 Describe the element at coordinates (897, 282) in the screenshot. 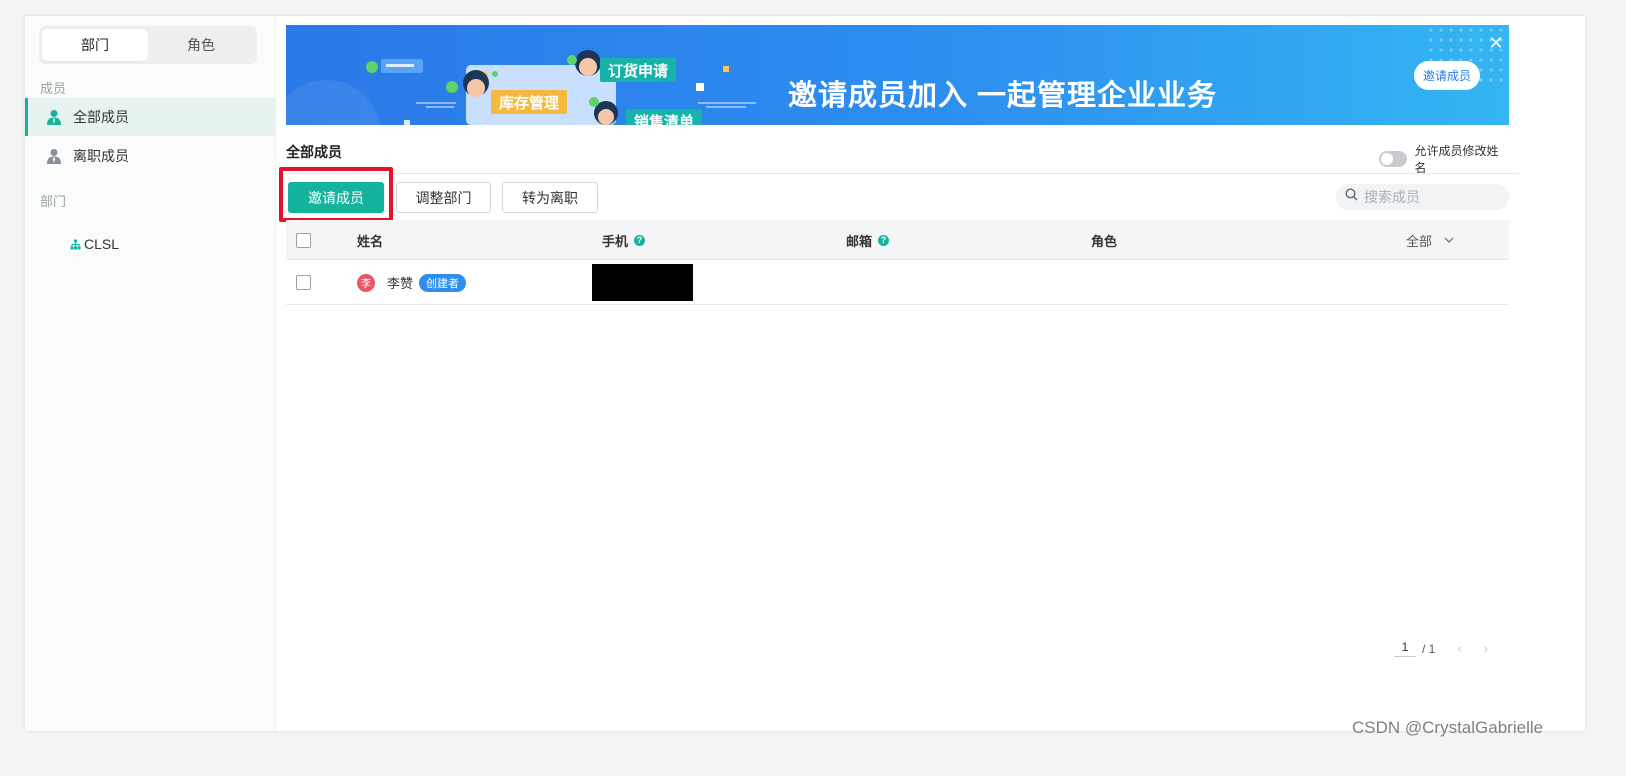

I see `table-row: 李 李赞 创建者` at that location.